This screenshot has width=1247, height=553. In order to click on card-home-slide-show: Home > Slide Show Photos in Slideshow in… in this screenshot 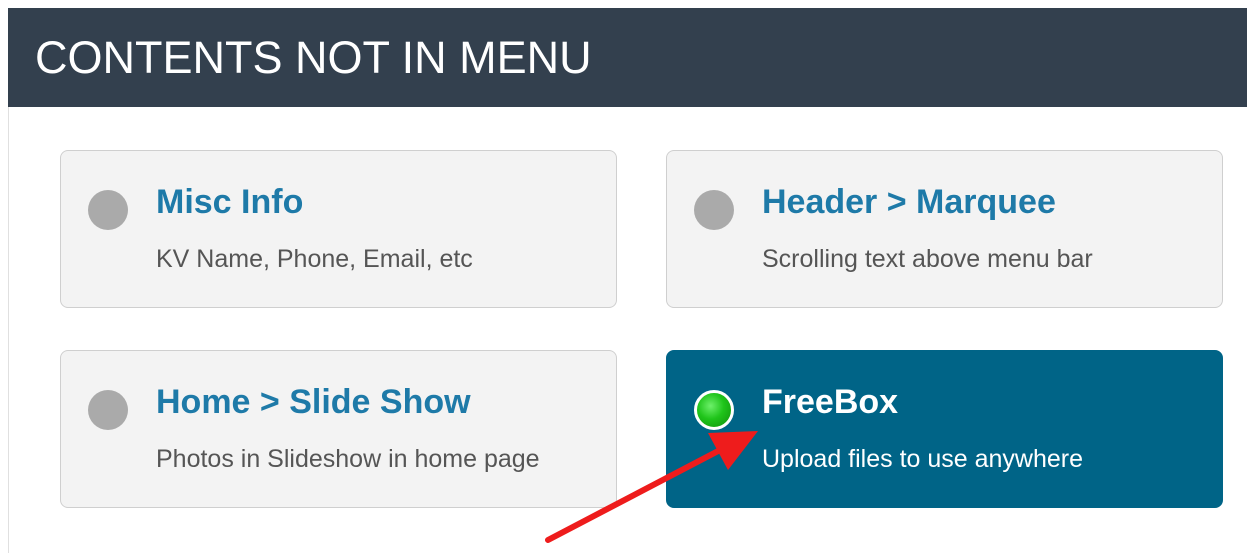, I will do `click(338, 429)`.